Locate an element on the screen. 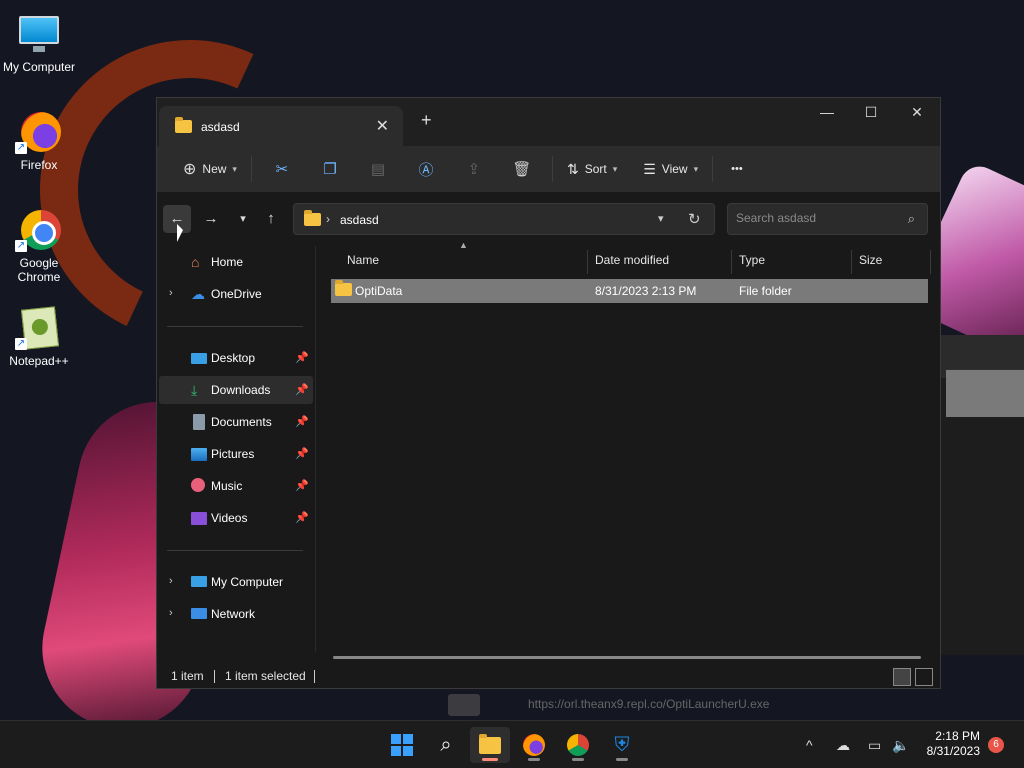 This screenshot has width=1024, height=768. column-header-name: Name is located at coordinates (464, 260).